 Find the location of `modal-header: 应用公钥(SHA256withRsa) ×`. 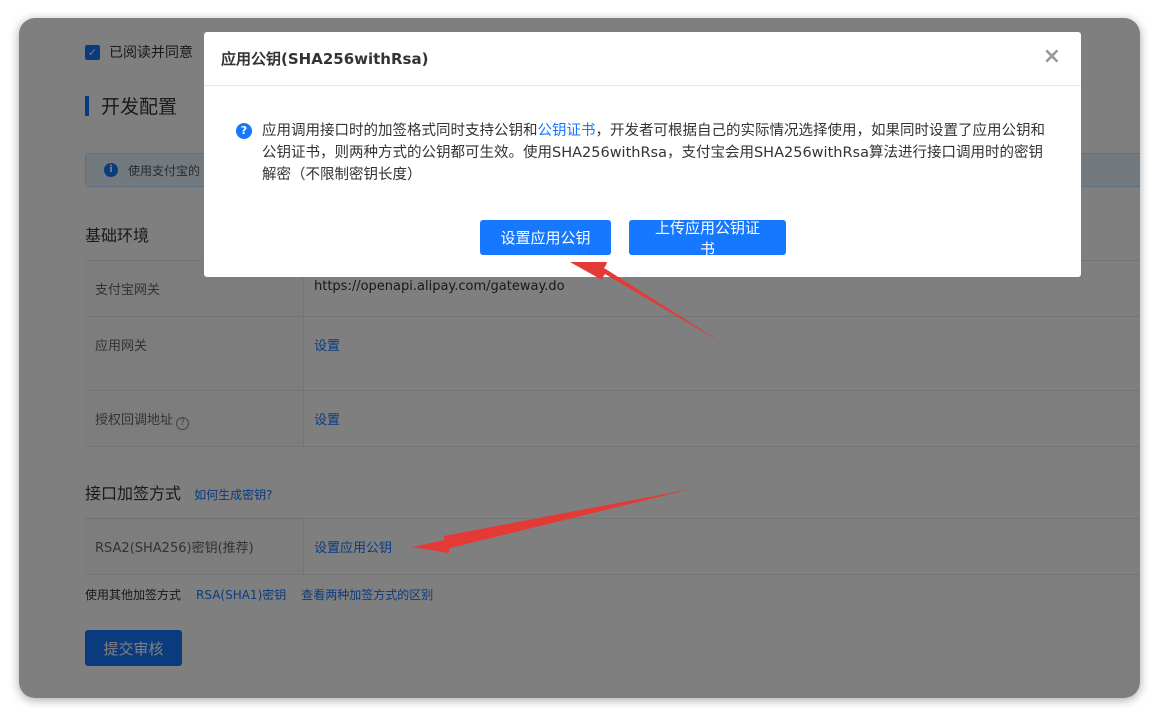

modal-header: 应用公钥(SHA256withRsa) × is located at coordinates (642, 59).